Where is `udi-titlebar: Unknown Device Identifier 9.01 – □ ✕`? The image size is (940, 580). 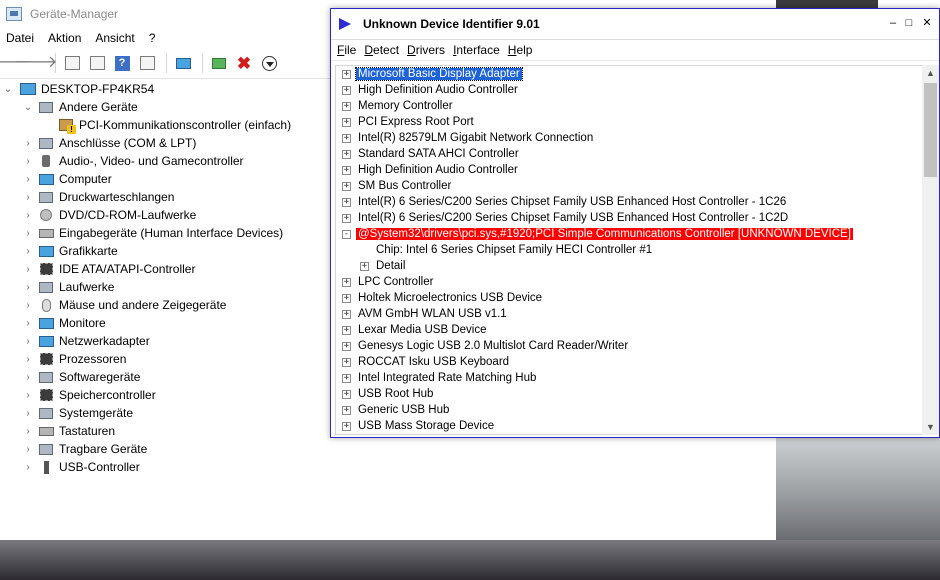 udi-titlebar: Unknown Device Identifier 9.01 – □ ✕ is located at coordinates (635, 24).